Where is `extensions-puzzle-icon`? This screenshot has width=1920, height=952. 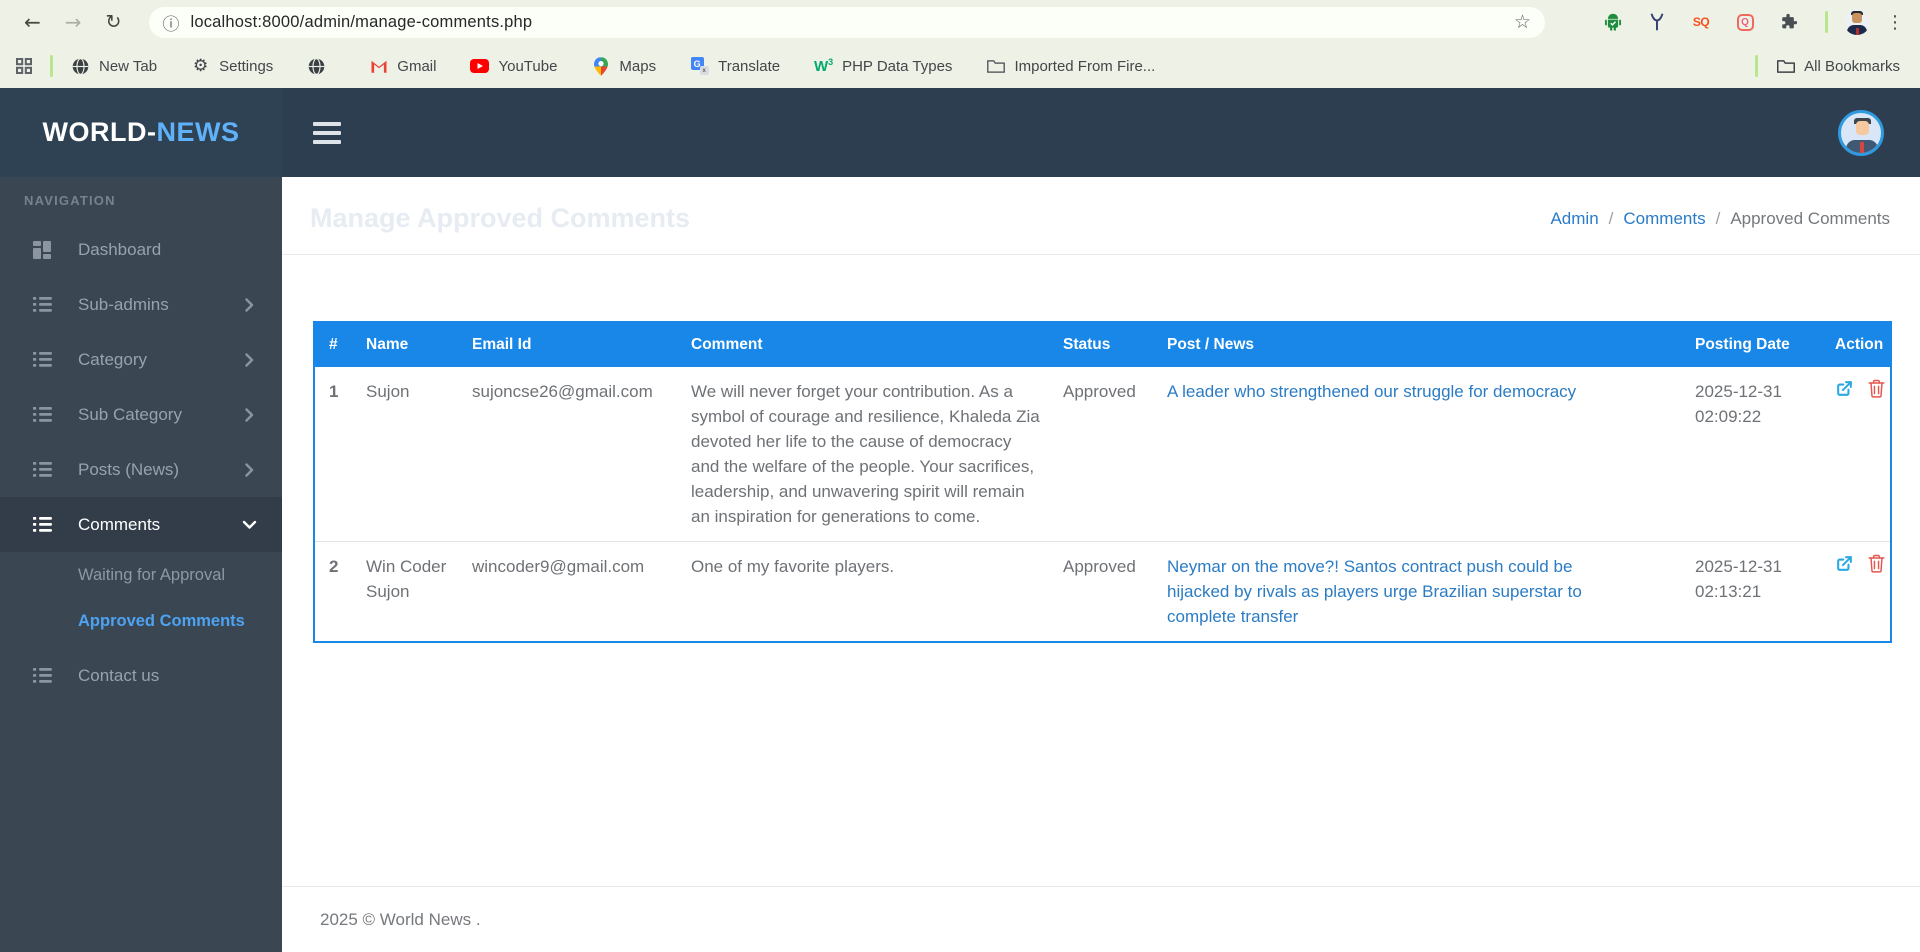
extensions-puzzle-icon is located at coordinates (1789, 22).